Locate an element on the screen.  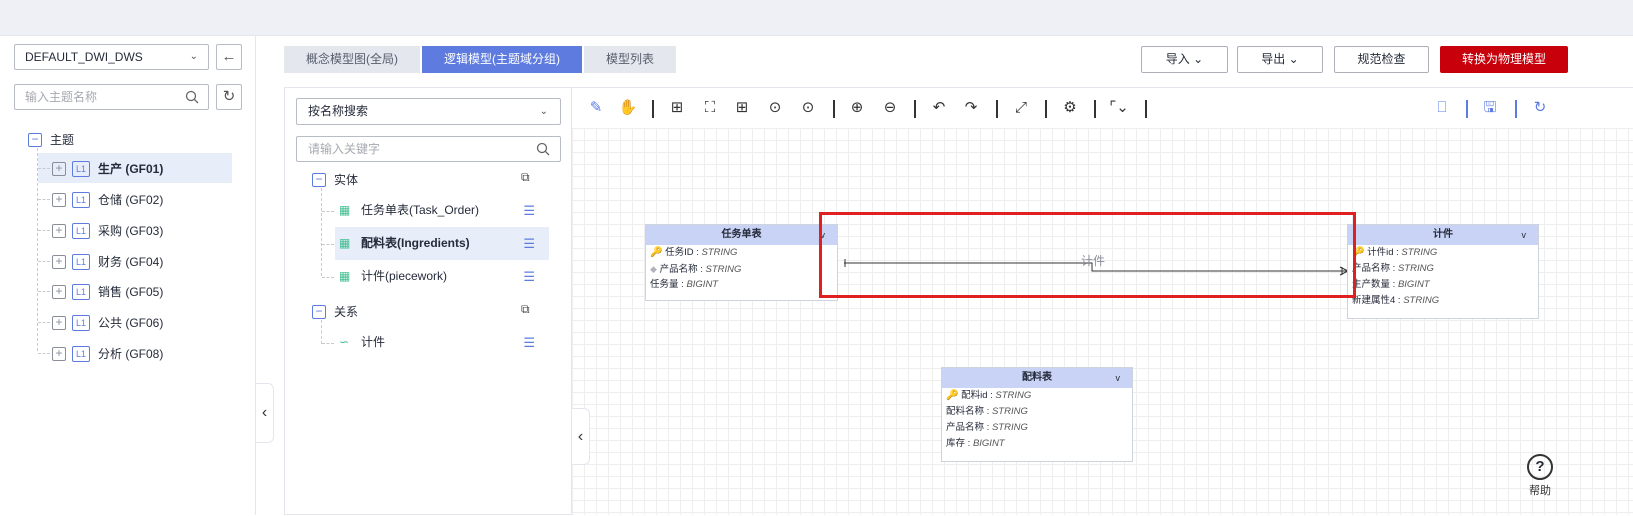
tree-item-gf06: + L1 公共 (GF06) is located at coordinates (135, 322).